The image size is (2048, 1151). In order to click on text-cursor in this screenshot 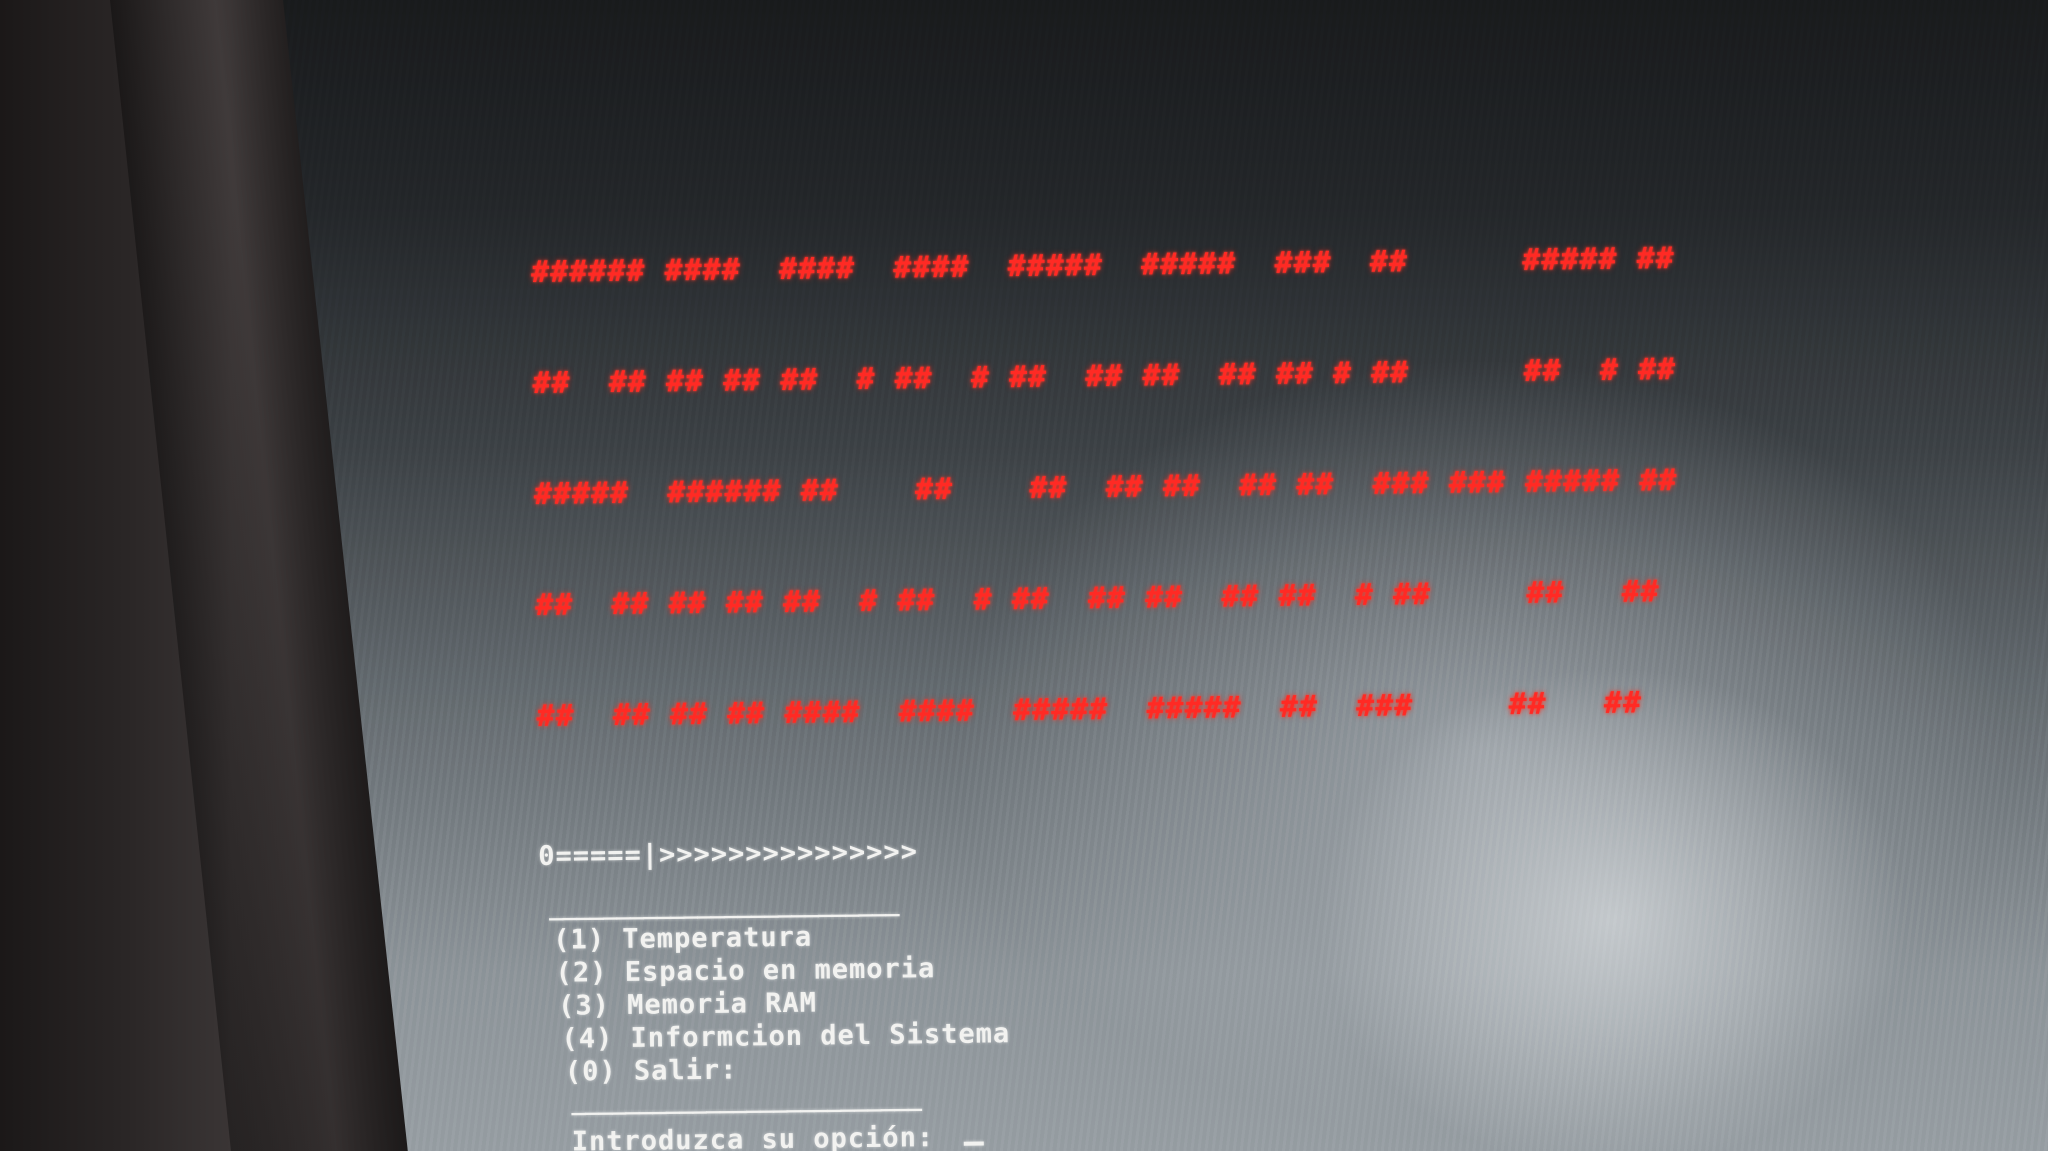, I will do `click(974, 1143)`.